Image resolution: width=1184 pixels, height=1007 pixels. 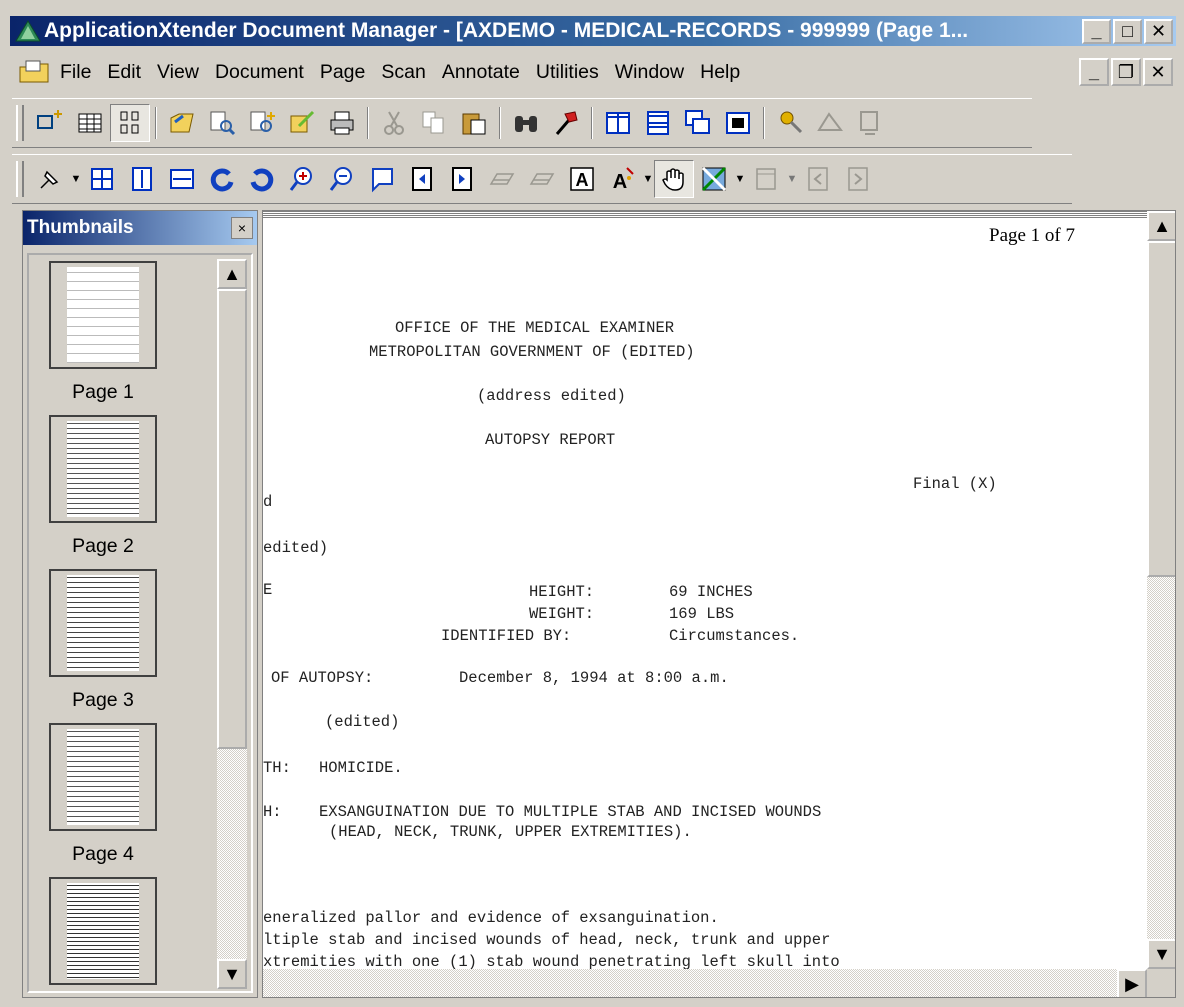 I want to click on app-logo-icon, so click(x=28, y=31).